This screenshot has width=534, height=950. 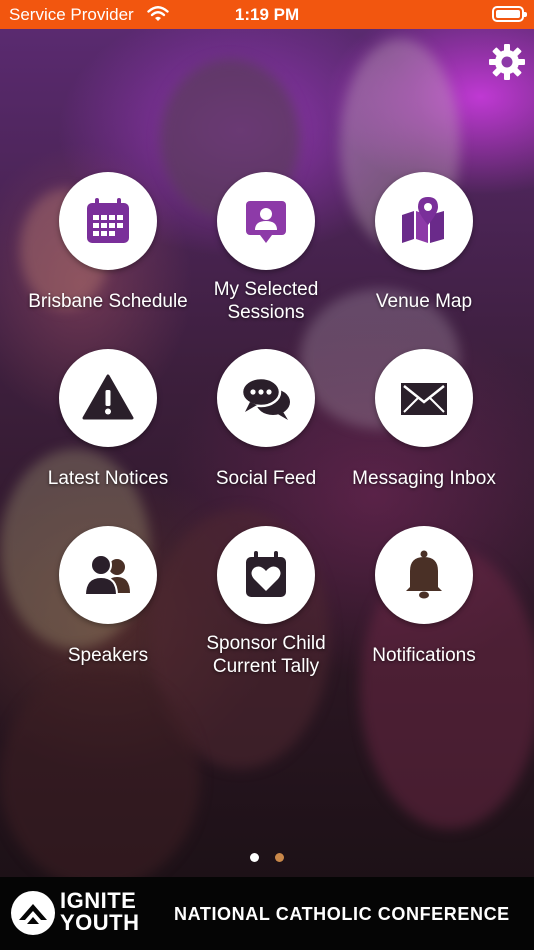 I want to click on page-indicator, so click(x=267, y=858).